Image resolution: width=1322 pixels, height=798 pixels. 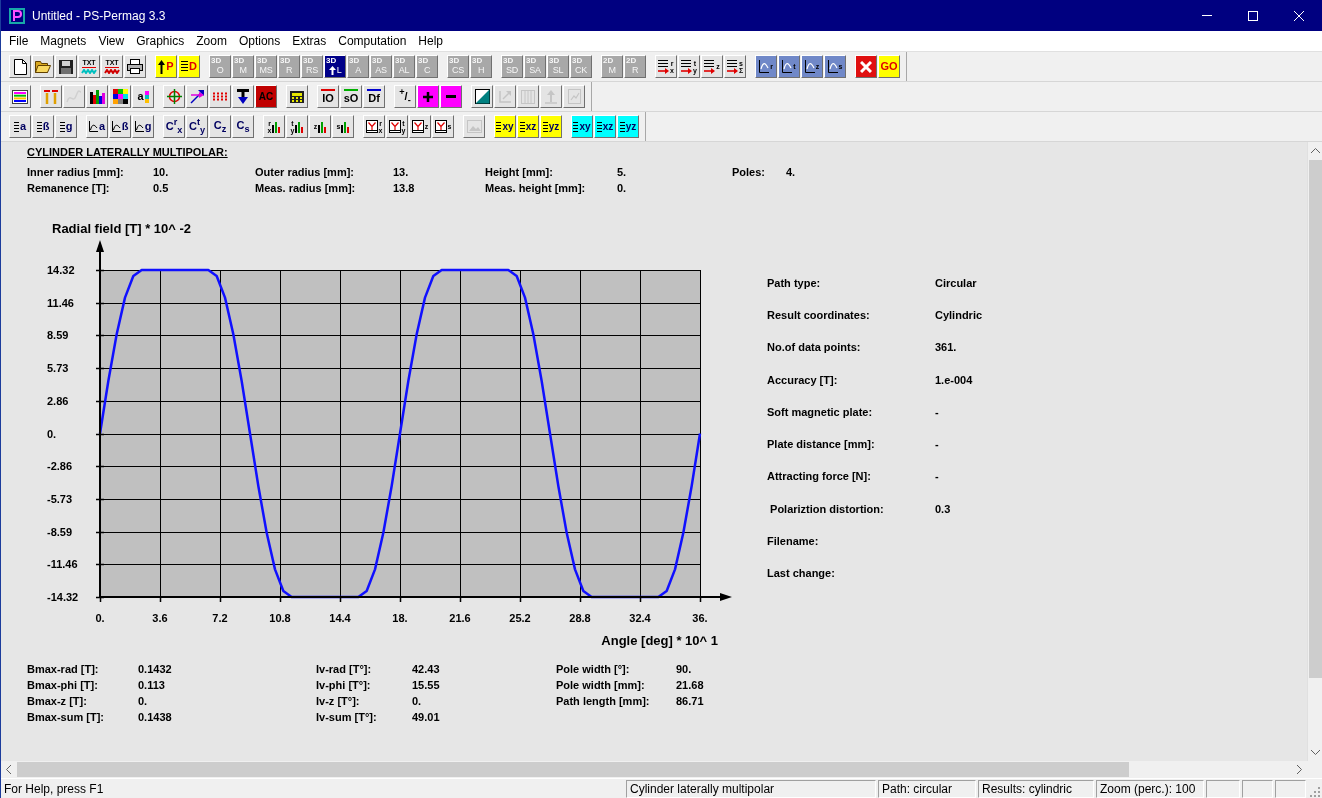 I want to click on toolbar-button: C$_{s}$, so click(x=243, y=126).